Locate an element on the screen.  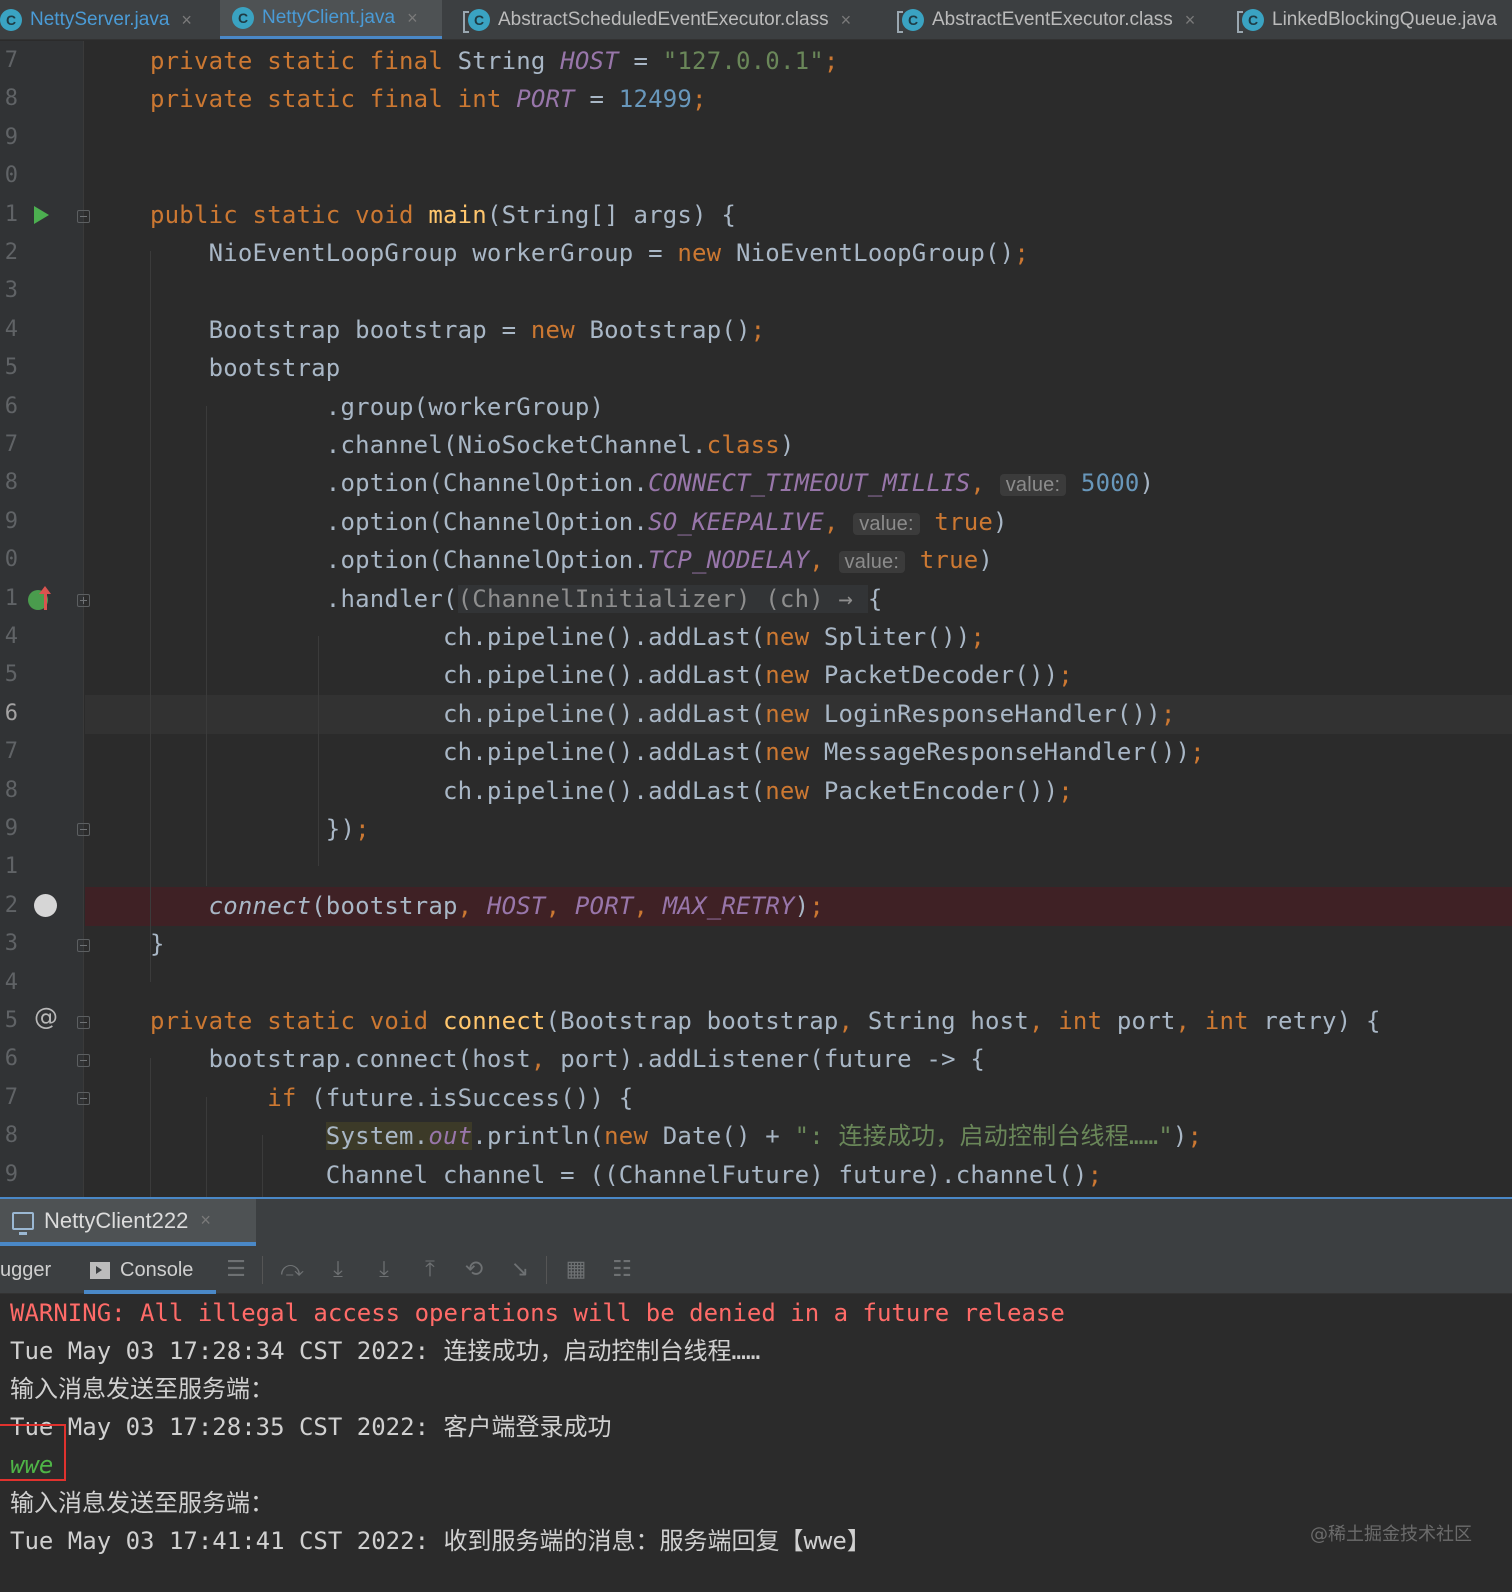
step-into-icon: ⤓ is located at coordinates (338, 1270).